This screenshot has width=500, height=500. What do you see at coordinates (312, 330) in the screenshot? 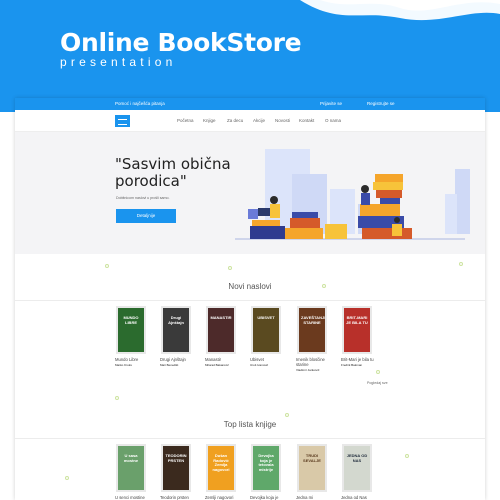
I see `book-cover: ZAVEŠTANJE STARINE` at bounding box center [312, 330].